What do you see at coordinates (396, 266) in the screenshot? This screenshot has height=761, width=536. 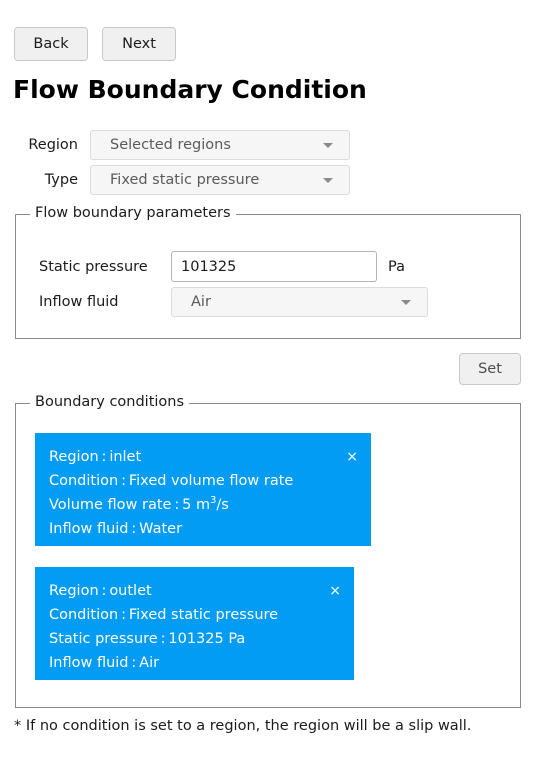 I see `static-pressure-unit: Pa` at bounding box center [396, 266].